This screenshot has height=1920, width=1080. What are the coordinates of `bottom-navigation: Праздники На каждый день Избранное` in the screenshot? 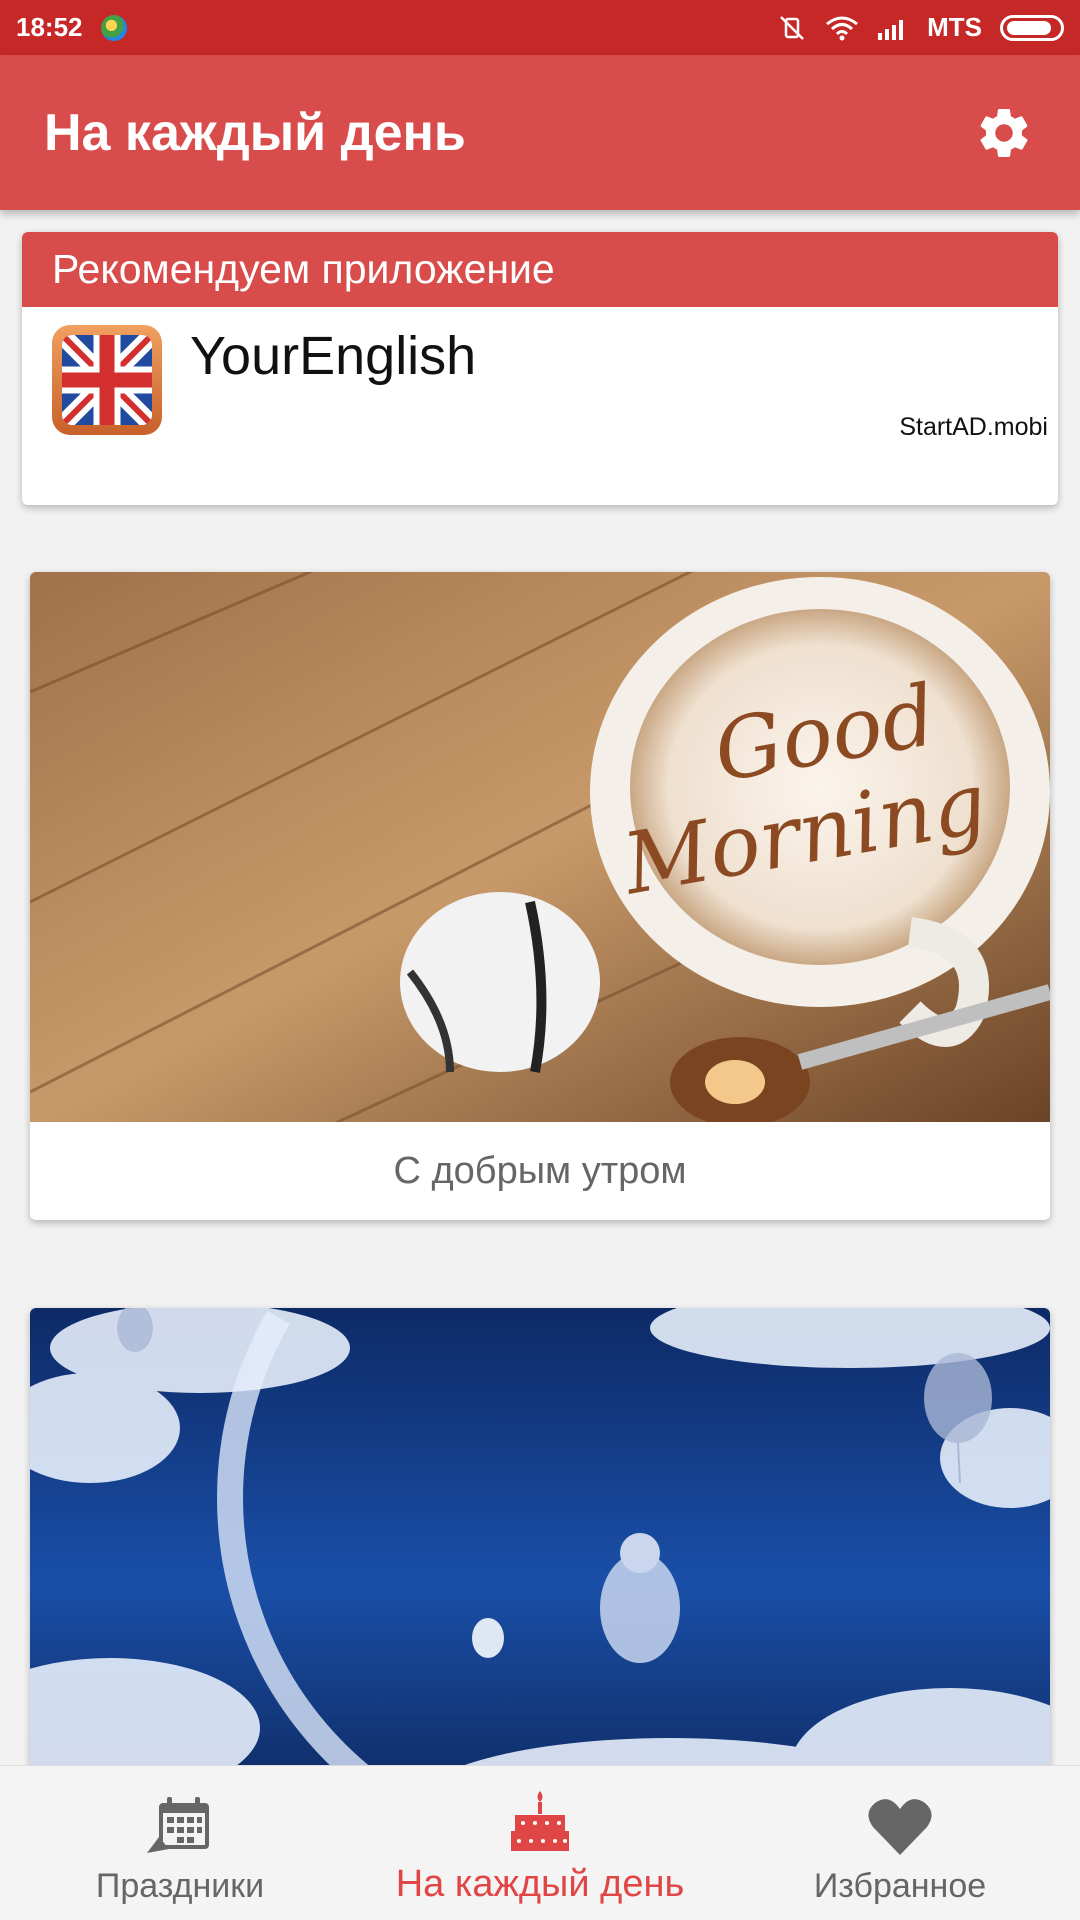 It's located at (540, 1842).